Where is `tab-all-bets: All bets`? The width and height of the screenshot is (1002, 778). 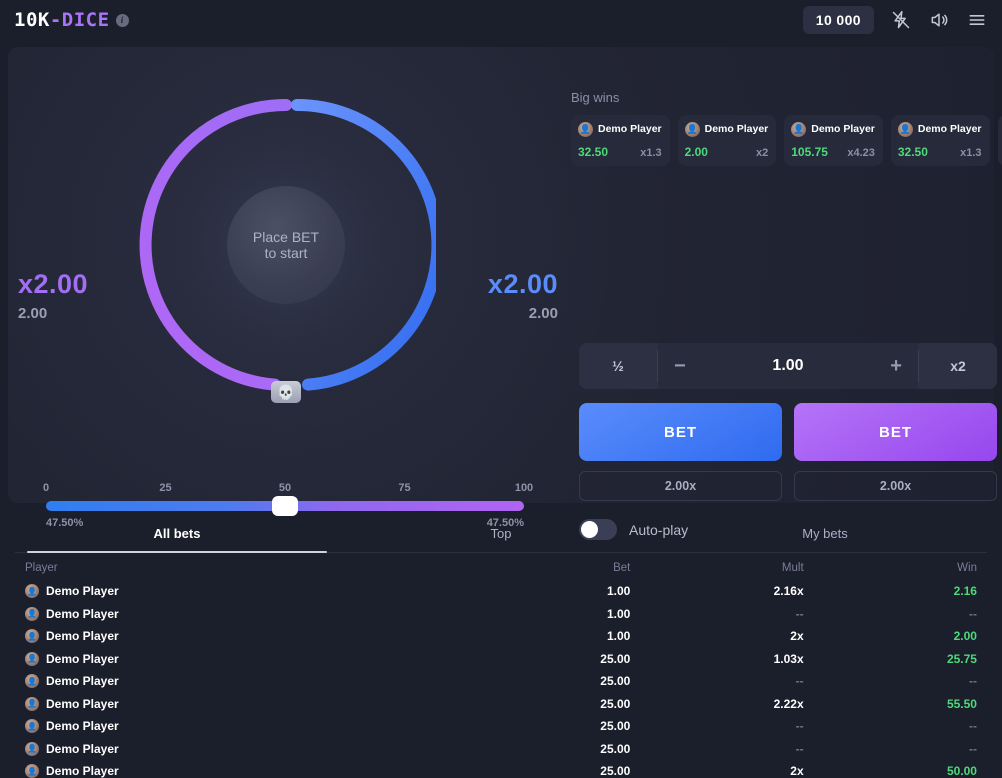
tab-all-bets: All bets is located at coordinates (177, 535).